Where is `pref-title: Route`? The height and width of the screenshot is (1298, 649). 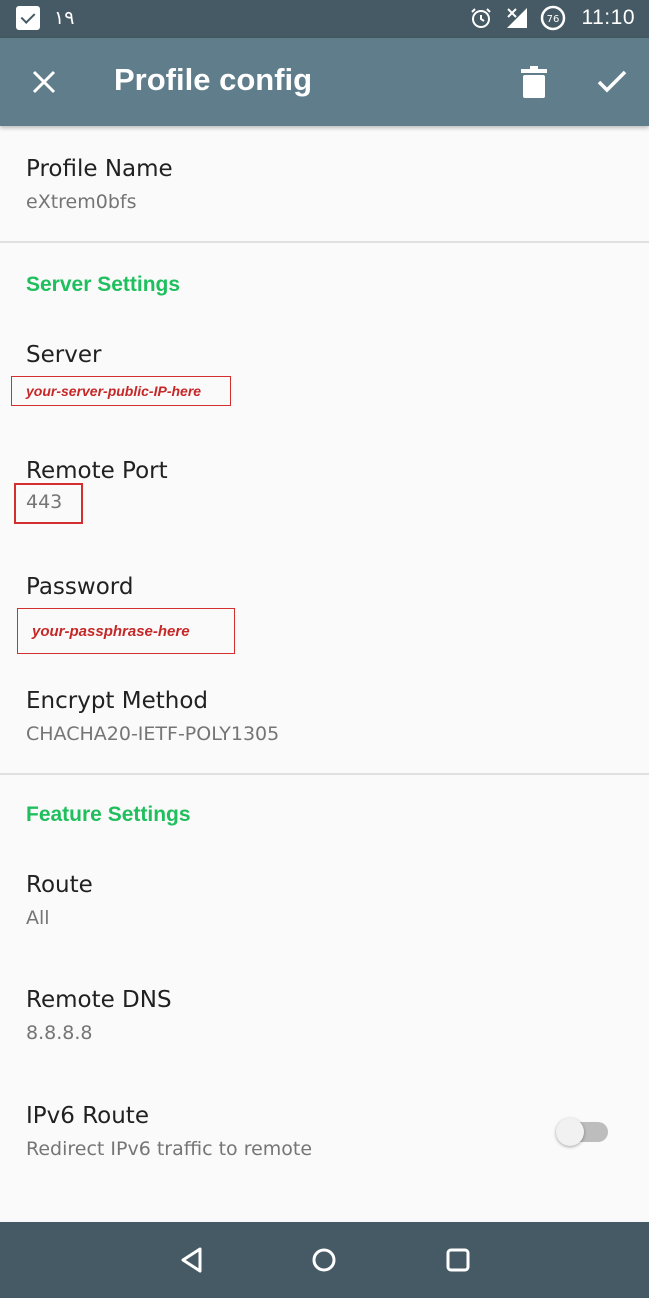 pref-title: Route is located at coordinates (59, 885).